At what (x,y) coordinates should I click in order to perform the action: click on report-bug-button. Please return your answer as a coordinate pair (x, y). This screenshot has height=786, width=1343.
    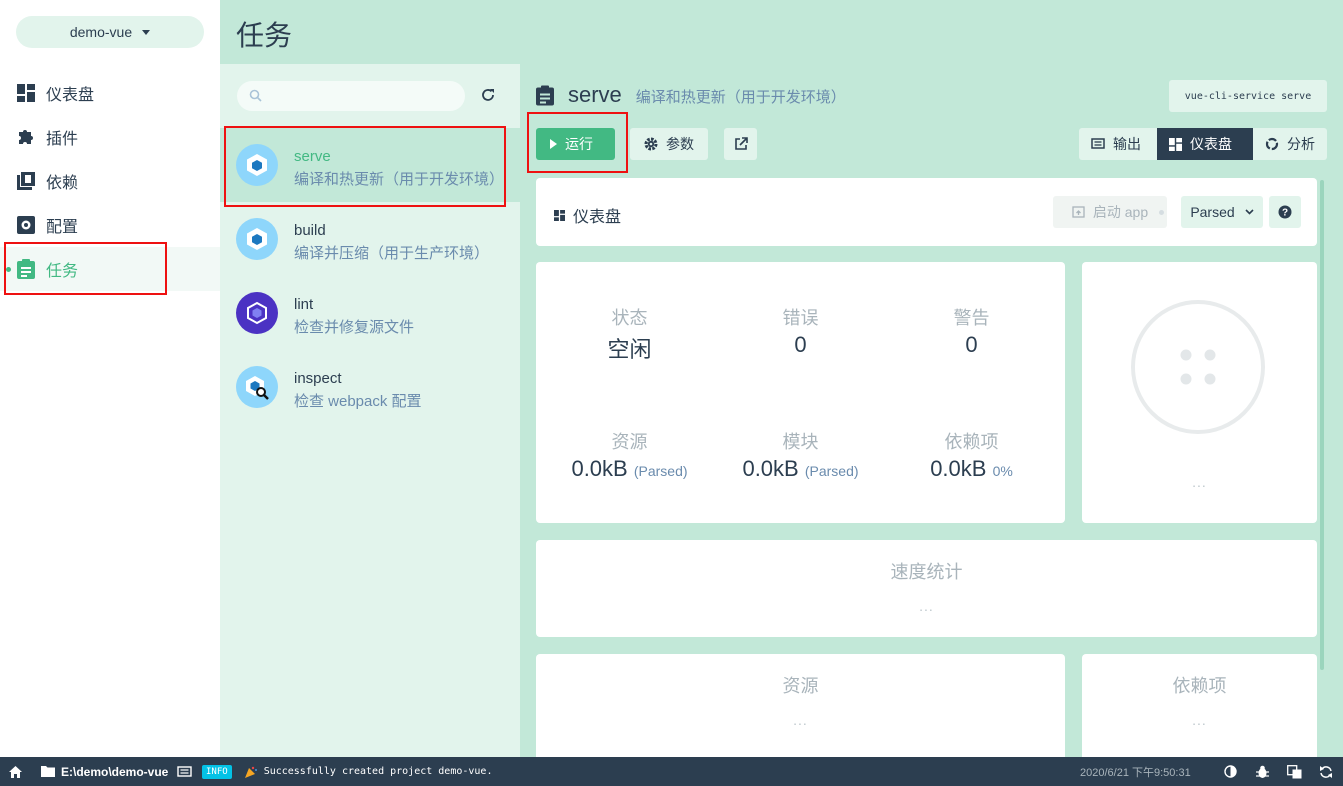
    Looking at the image, I should click on (1262, 771).